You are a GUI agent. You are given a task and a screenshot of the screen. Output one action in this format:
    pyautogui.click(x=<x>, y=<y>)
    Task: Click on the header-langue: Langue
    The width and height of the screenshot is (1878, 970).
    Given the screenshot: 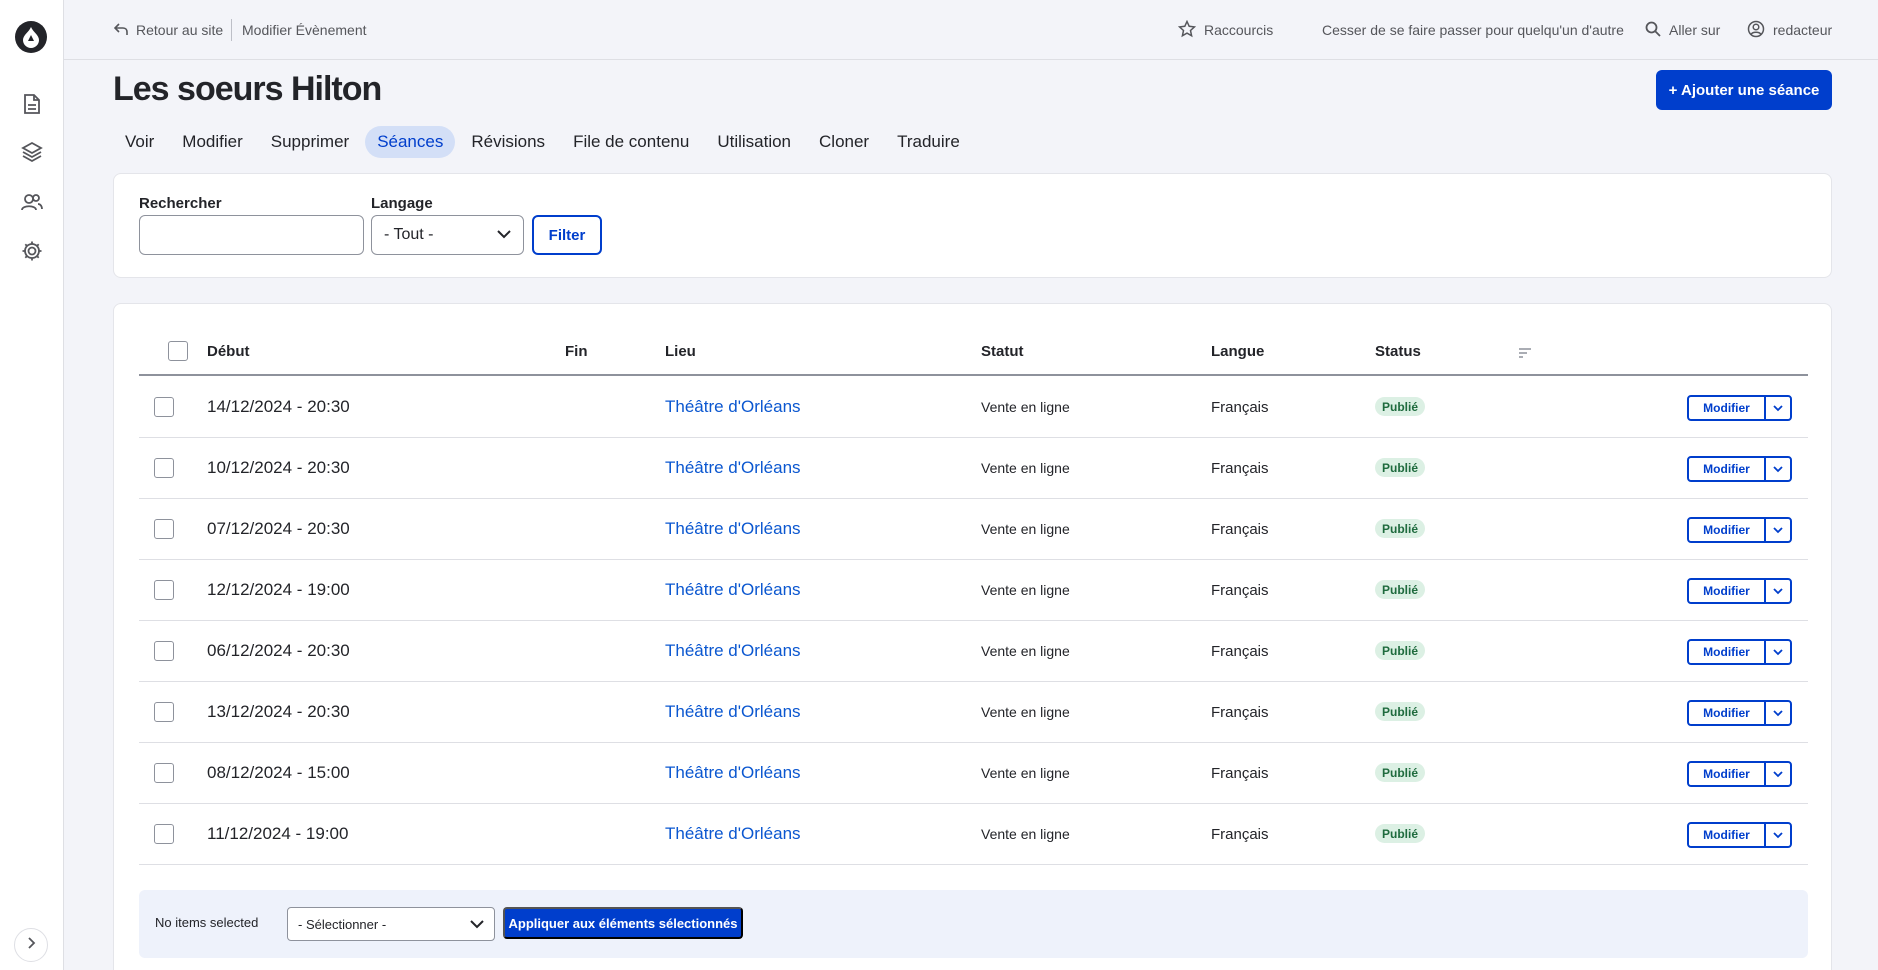 What is the action you would take?
    pyautogui.click(x=1237, y=351)
    